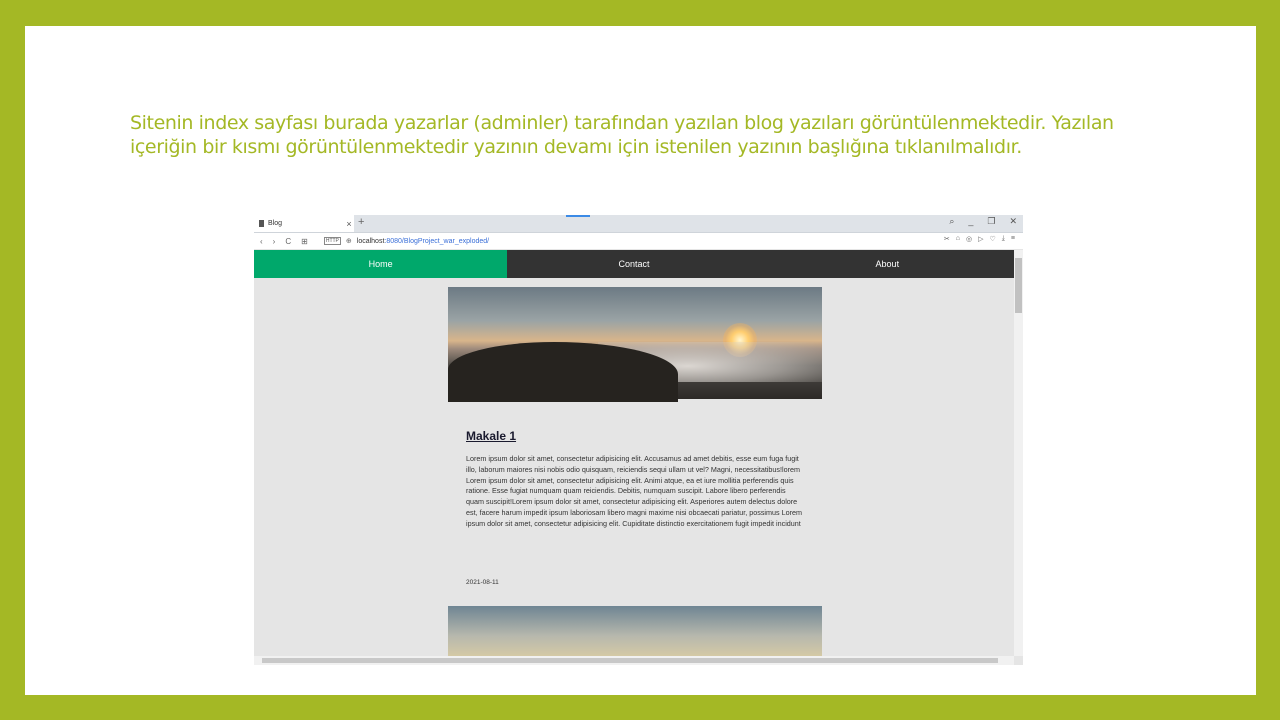 The height and width of the screenshot is (720, 1280). What do you see at coordinates (638, 224) in the screenshot?
I see `browser-titlebar: Blog × + ⌕ _ ❐ ✕` at bounding box center [638, 224].